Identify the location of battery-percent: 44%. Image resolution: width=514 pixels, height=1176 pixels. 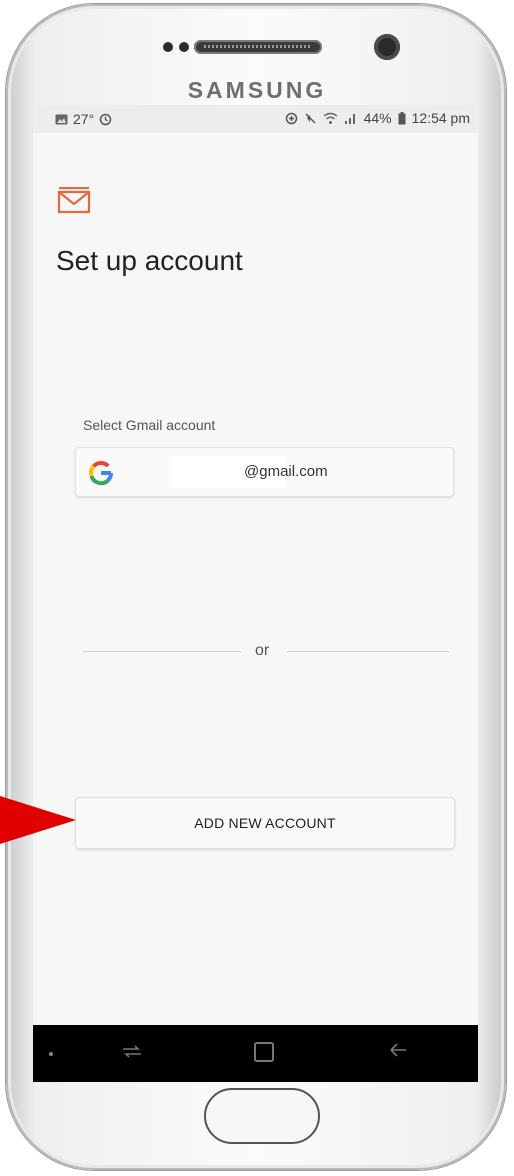
(377, 118).